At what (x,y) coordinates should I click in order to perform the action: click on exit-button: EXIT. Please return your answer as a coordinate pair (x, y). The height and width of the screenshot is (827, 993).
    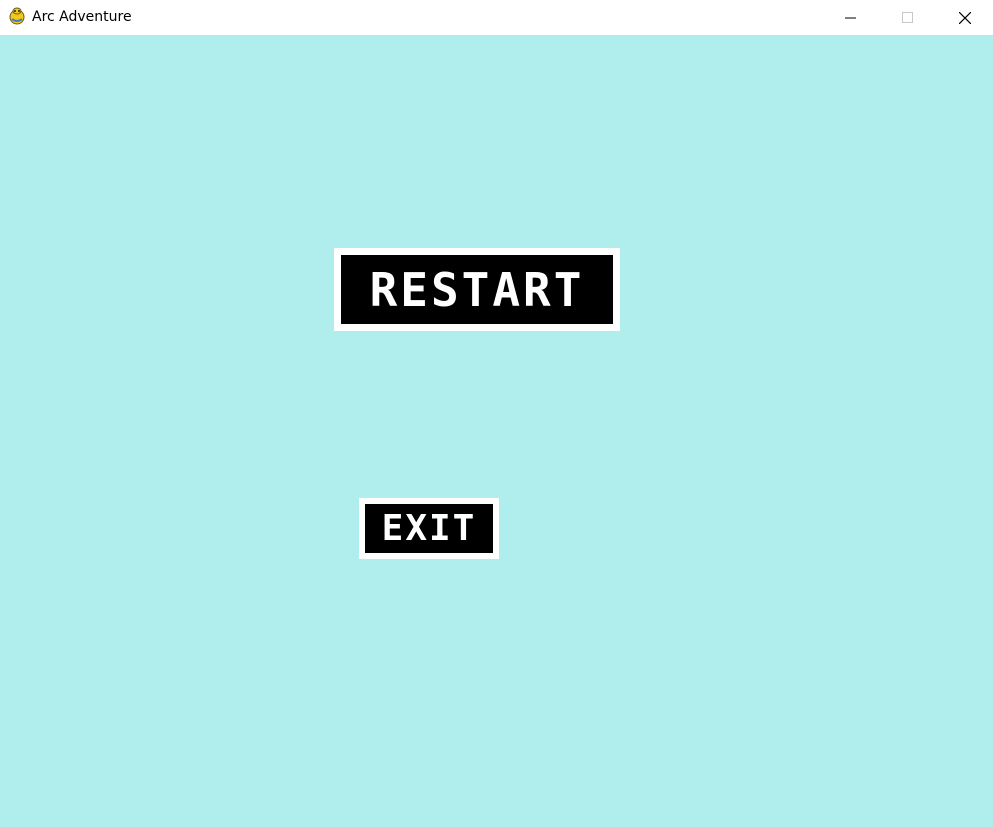
    Looking at the image, I should click on (429, 528).